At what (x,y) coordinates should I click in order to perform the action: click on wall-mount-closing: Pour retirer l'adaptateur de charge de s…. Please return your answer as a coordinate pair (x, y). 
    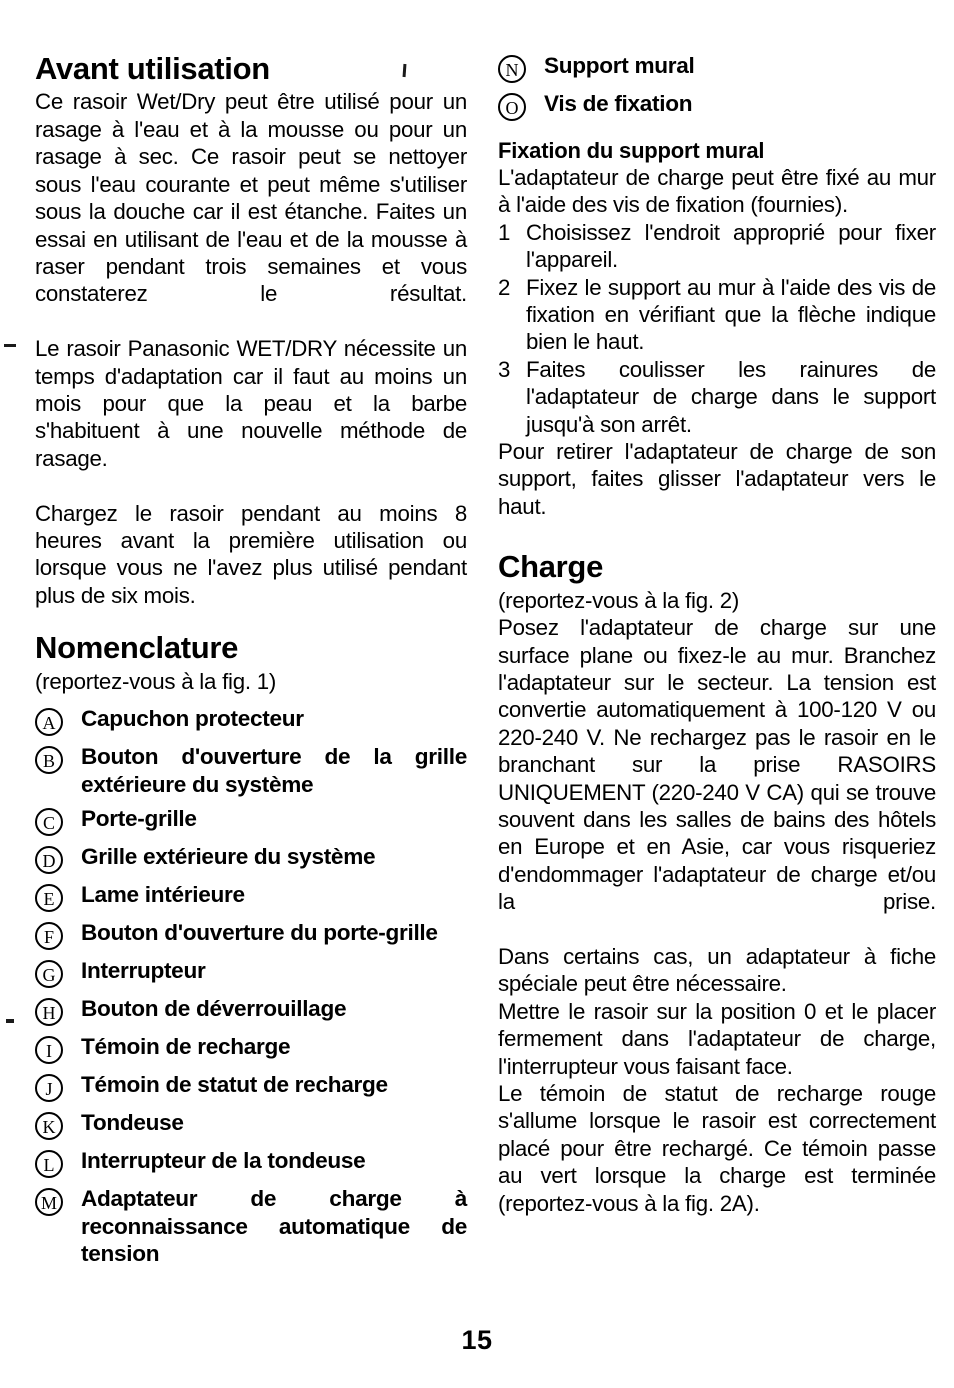
    Looking at the image, I should click on (717, 479).